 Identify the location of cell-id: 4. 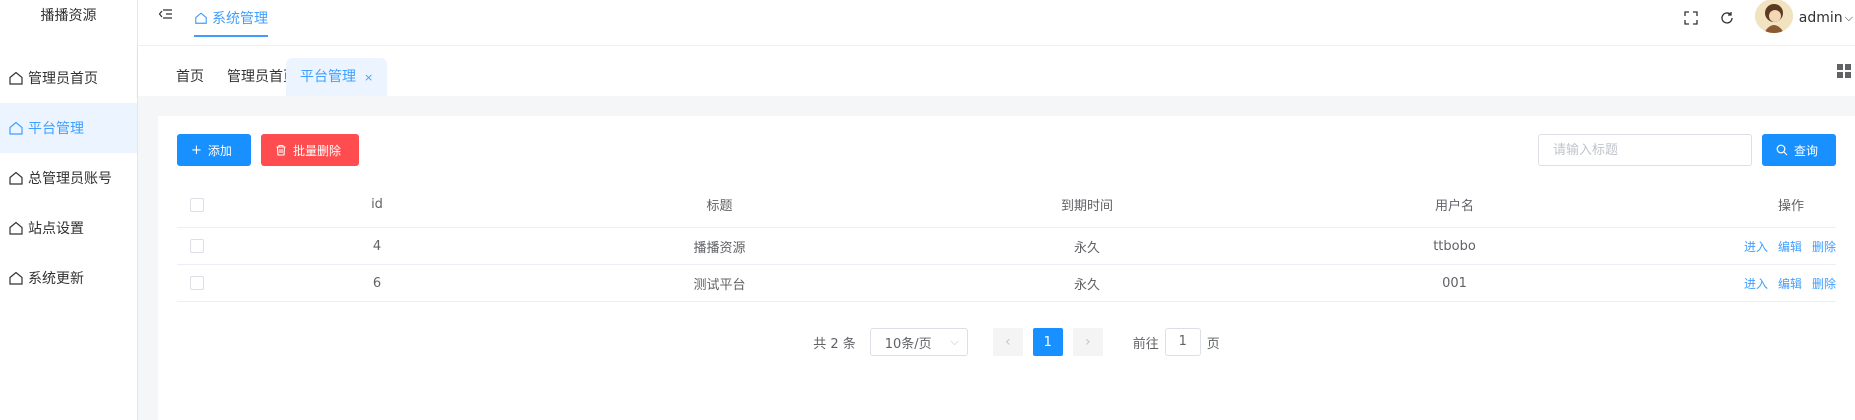
(377, 246).